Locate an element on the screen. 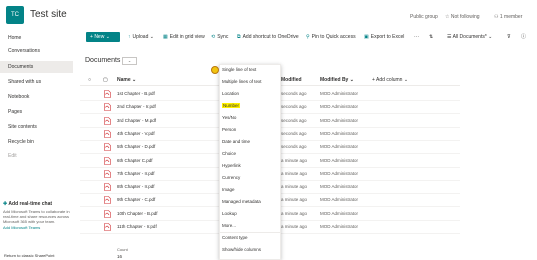 The width and height of the screenshot is (537, 260). file-name-link: 8th Chapter - Ir.pdf is located at coordinates (136, 186).